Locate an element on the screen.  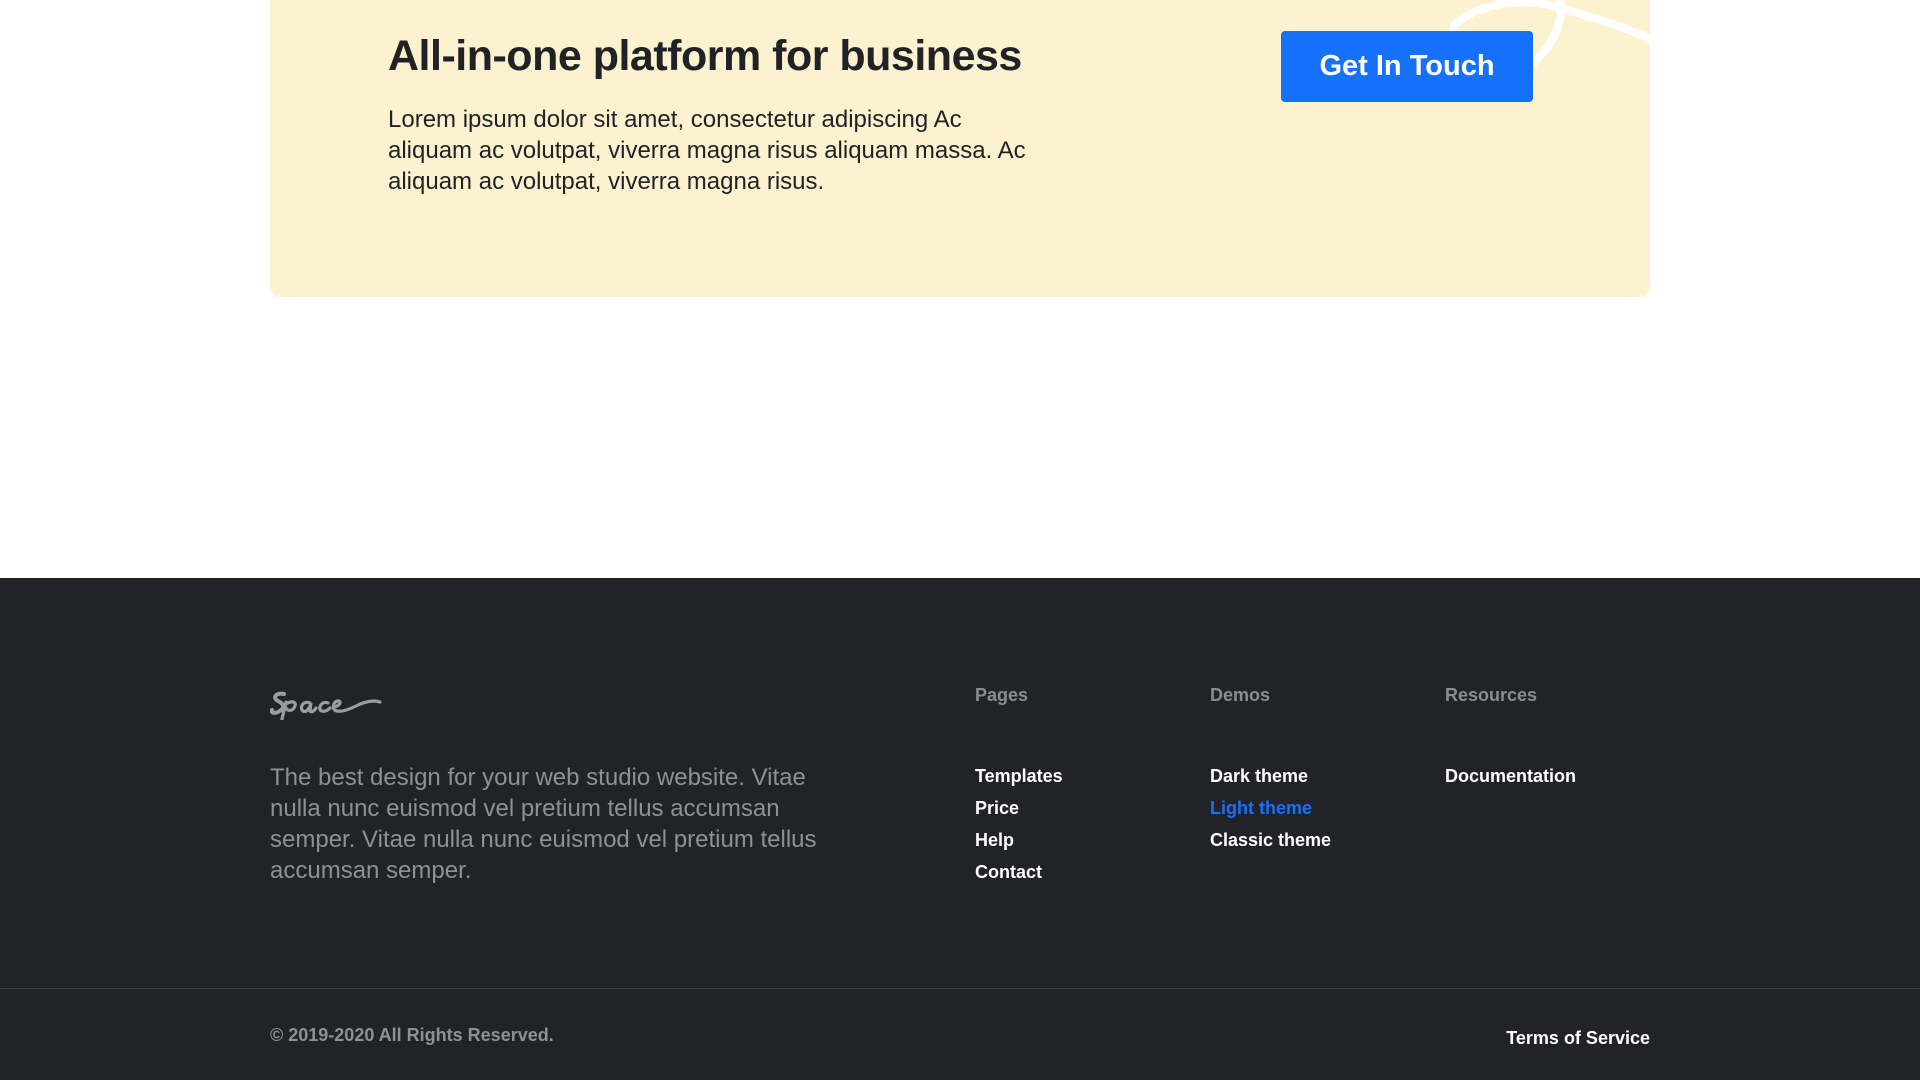
footer-link-price: Price is located at coordinates (1019, 814).